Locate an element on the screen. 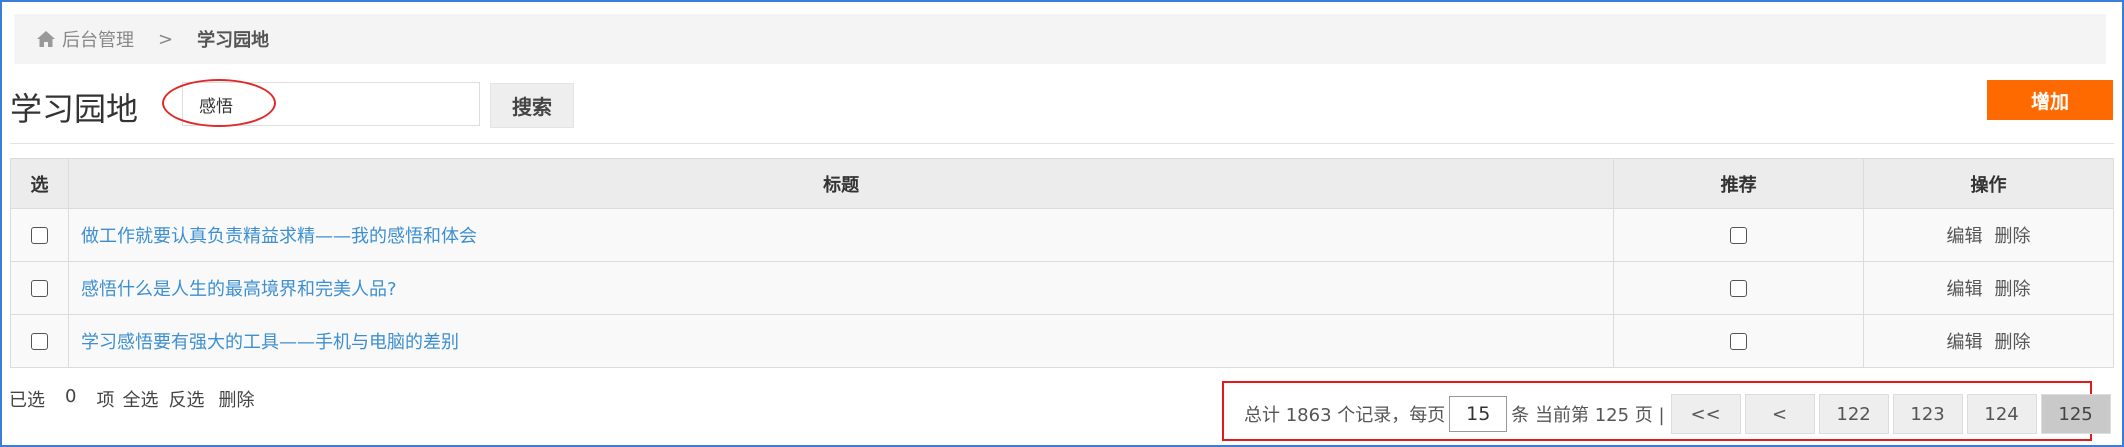 The image size is (2124, 447). row-title-link: 学习感悟要有强大的工具——手机与电脑的差别 is located at coordinates (270, 342).